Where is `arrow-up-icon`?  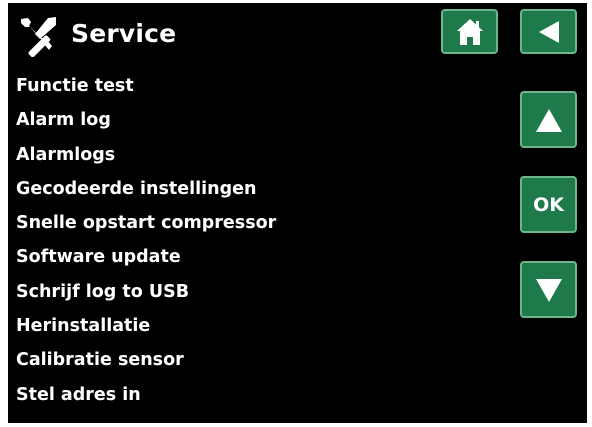
arrow-up-icon is located at coordinates (548, 120).